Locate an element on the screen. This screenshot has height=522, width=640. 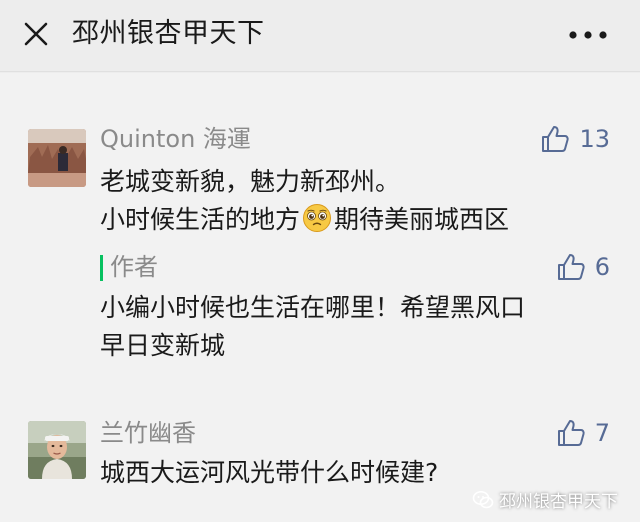
like-button: 7 is located at coordinates (582, 433).